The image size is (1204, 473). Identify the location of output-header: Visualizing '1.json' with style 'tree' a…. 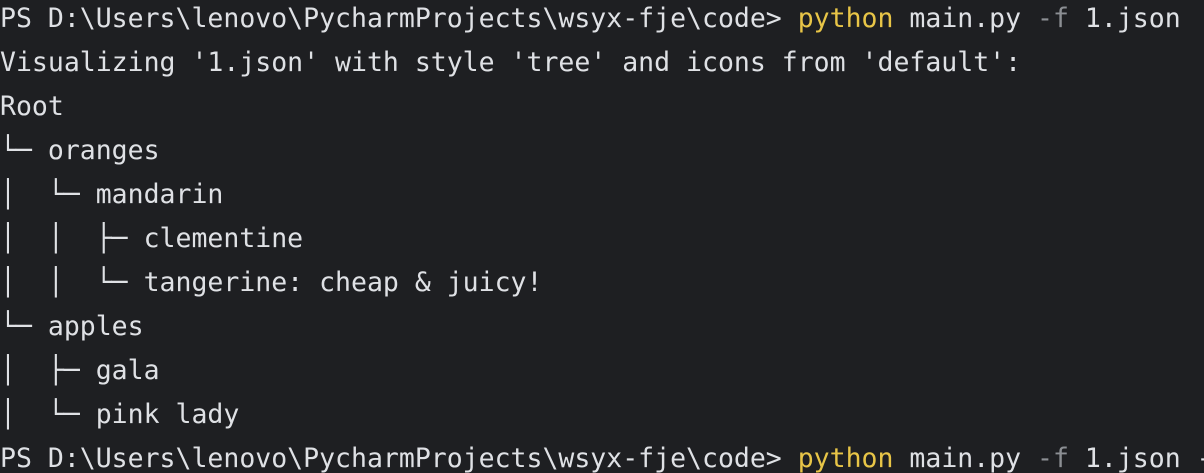
(511, 62).